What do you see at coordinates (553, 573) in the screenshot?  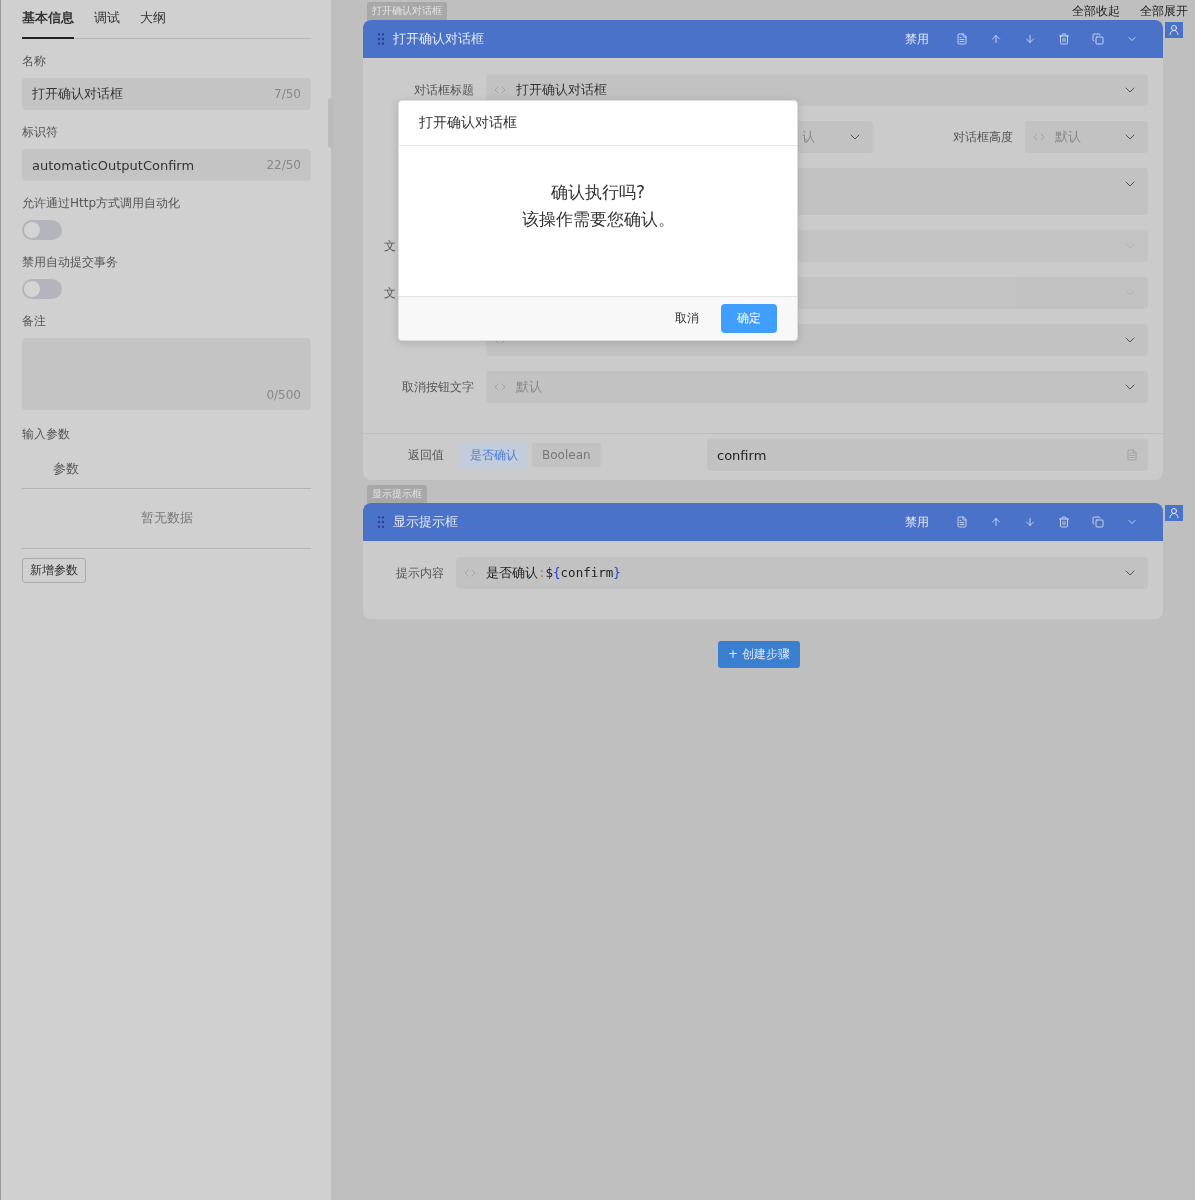 I see `expression-text: 是否确认:${confirm}` at bounding box center [553, 573].